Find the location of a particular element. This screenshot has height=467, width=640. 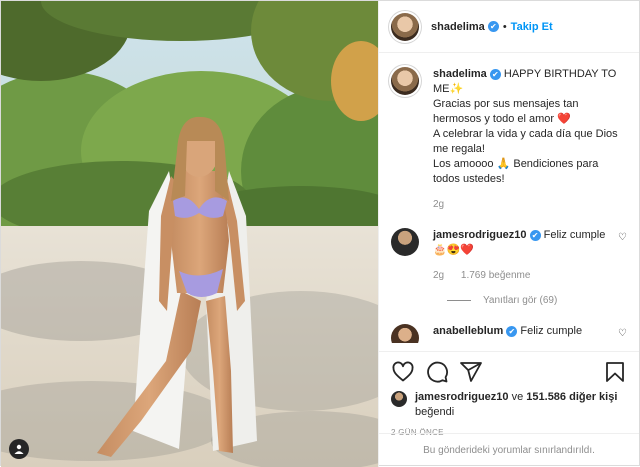

caption-emoji: ✨ is located at coordinates (456, 89).